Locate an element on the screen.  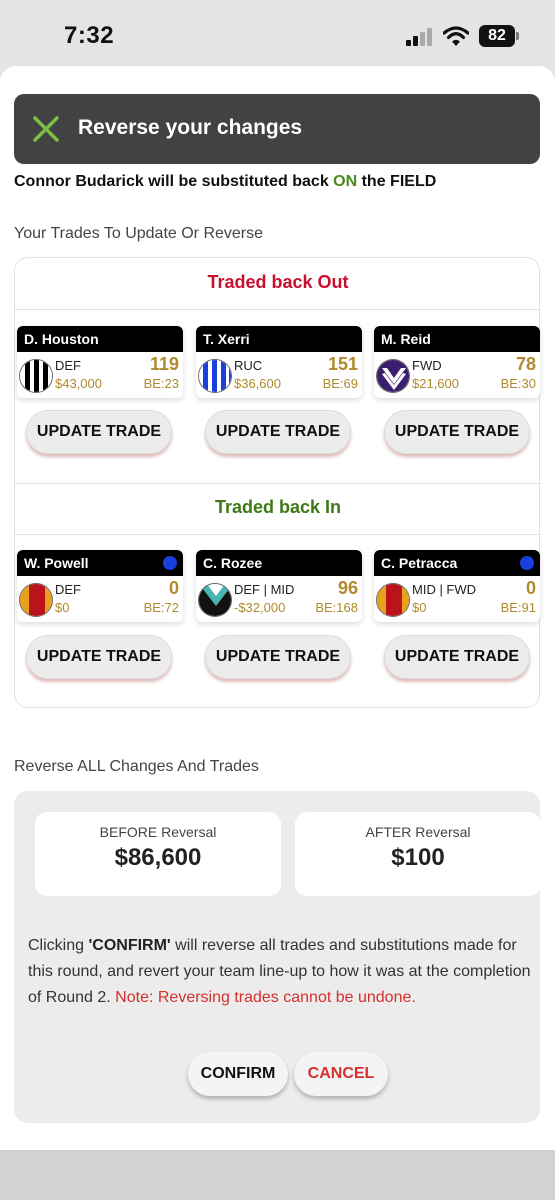
player-price: $36,600 is located at coordinates (257, 383).